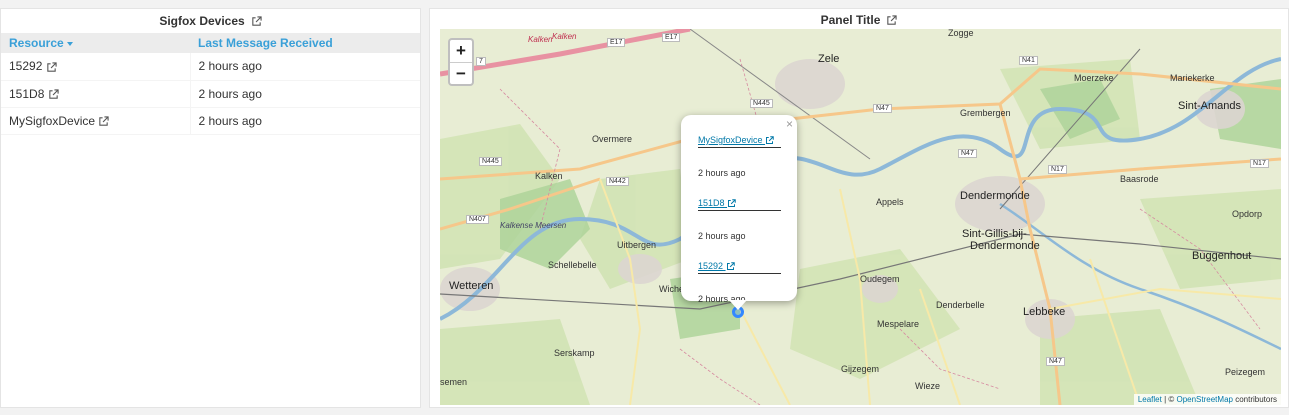  What do you see at coordinates (1094, 78) in the screenshot?
I see `map-label: Moerzeke` at bounding box center [1094, 78].